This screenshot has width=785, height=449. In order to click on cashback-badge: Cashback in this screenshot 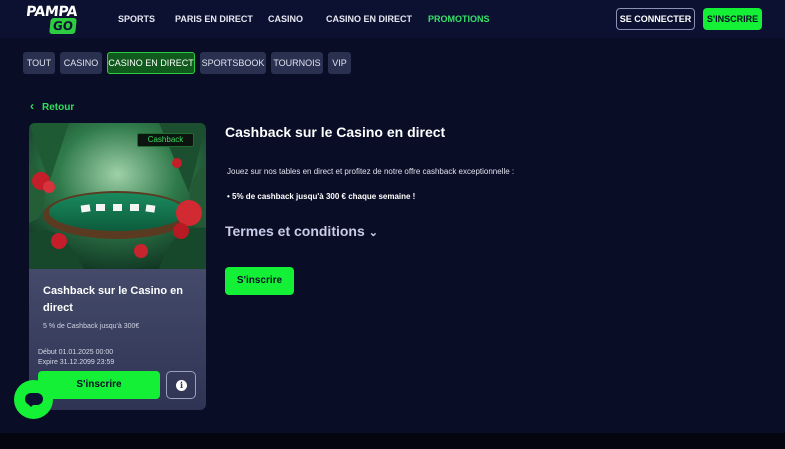, I will do `click(165, 140)`.